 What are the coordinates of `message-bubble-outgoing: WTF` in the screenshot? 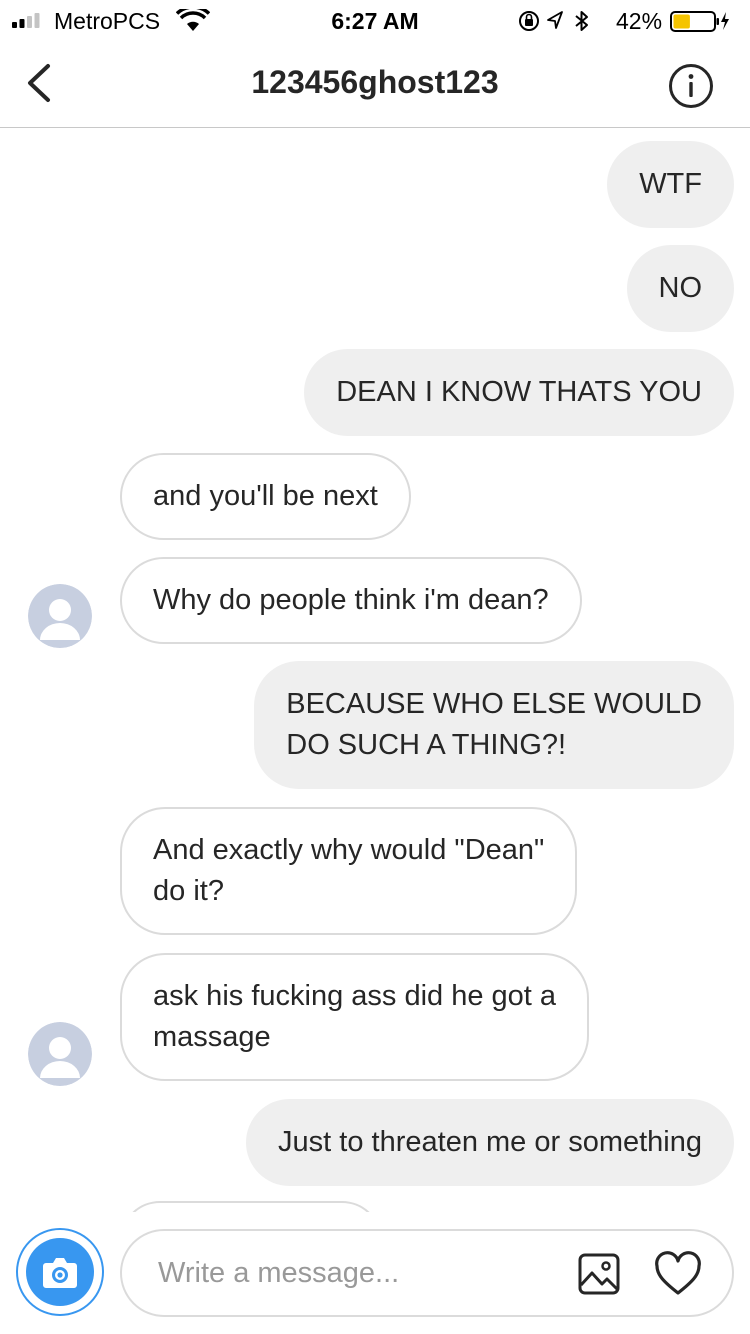 It's located at (670, 184).